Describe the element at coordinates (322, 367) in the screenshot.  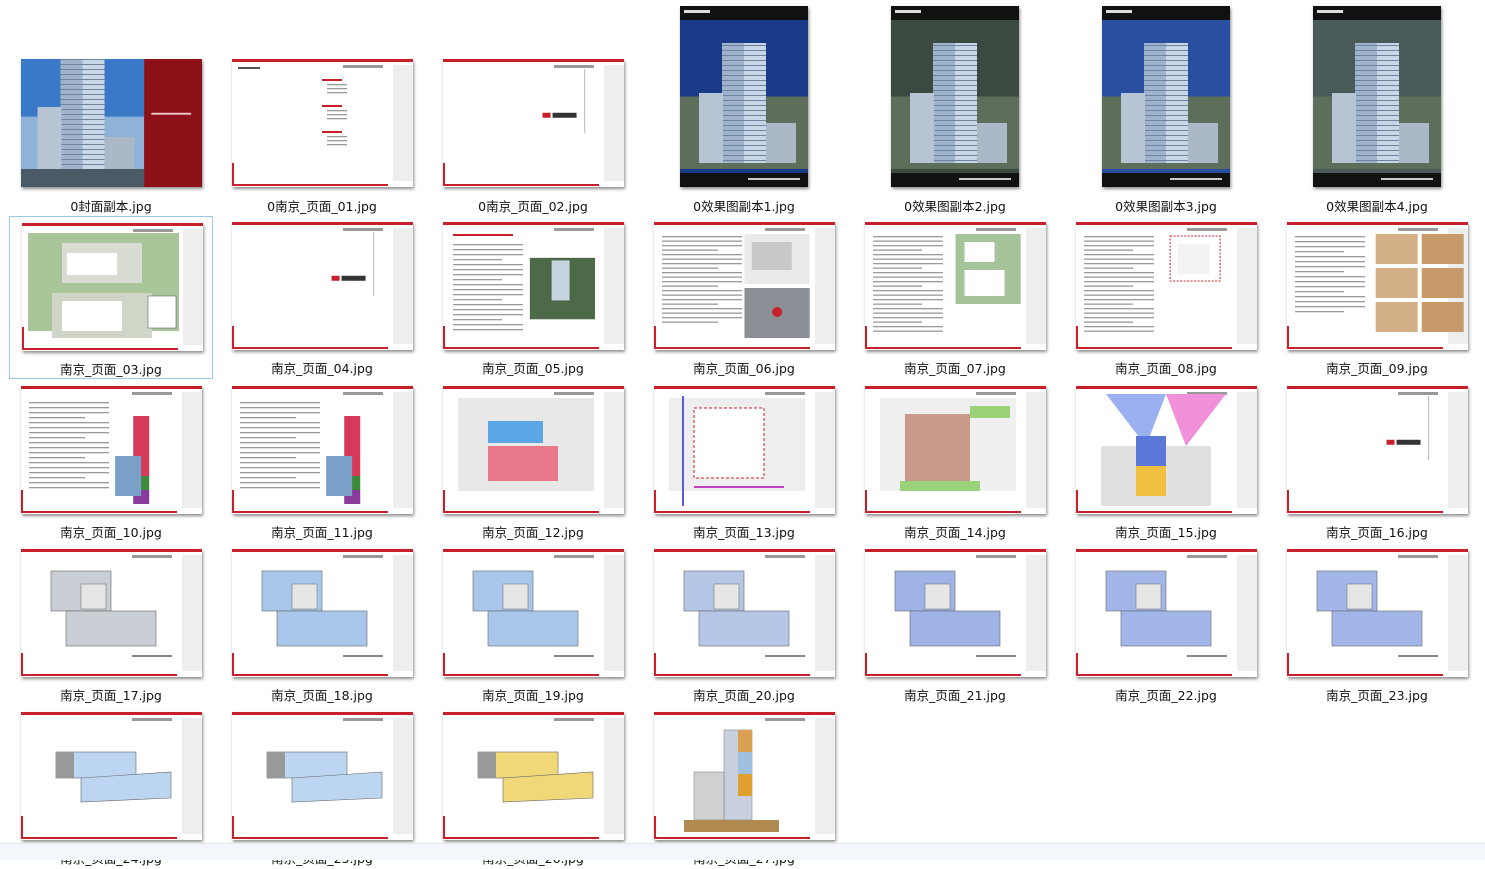
I see `file-name-label: 南京_页面_04.jpg` at that location.